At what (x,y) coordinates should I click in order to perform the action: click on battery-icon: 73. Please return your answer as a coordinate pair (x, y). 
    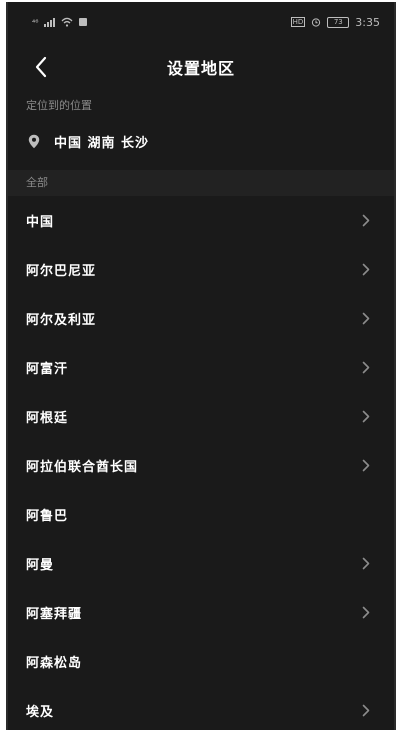
    Looking at the image, I should click on (338, 22).